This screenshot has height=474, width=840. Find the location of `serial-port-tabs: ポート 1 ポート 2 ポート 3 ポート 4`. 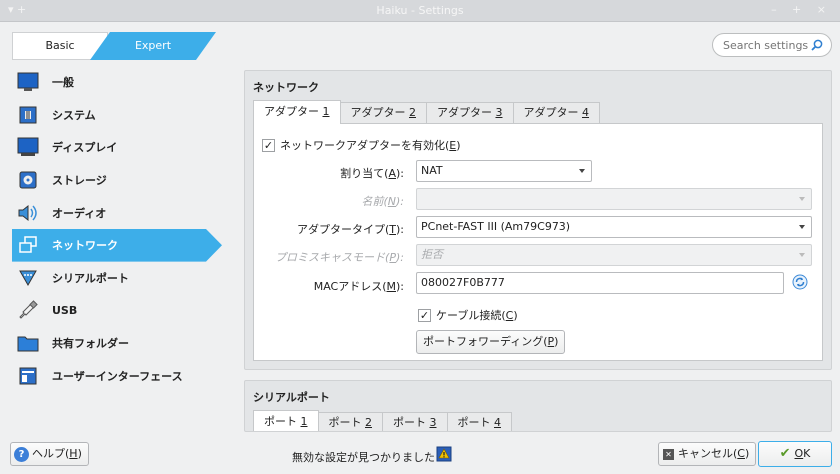

serial-port-tabs: ポート 1 ポート 2 ポート 3 ポート 4 is located at coordinates (382, 420).